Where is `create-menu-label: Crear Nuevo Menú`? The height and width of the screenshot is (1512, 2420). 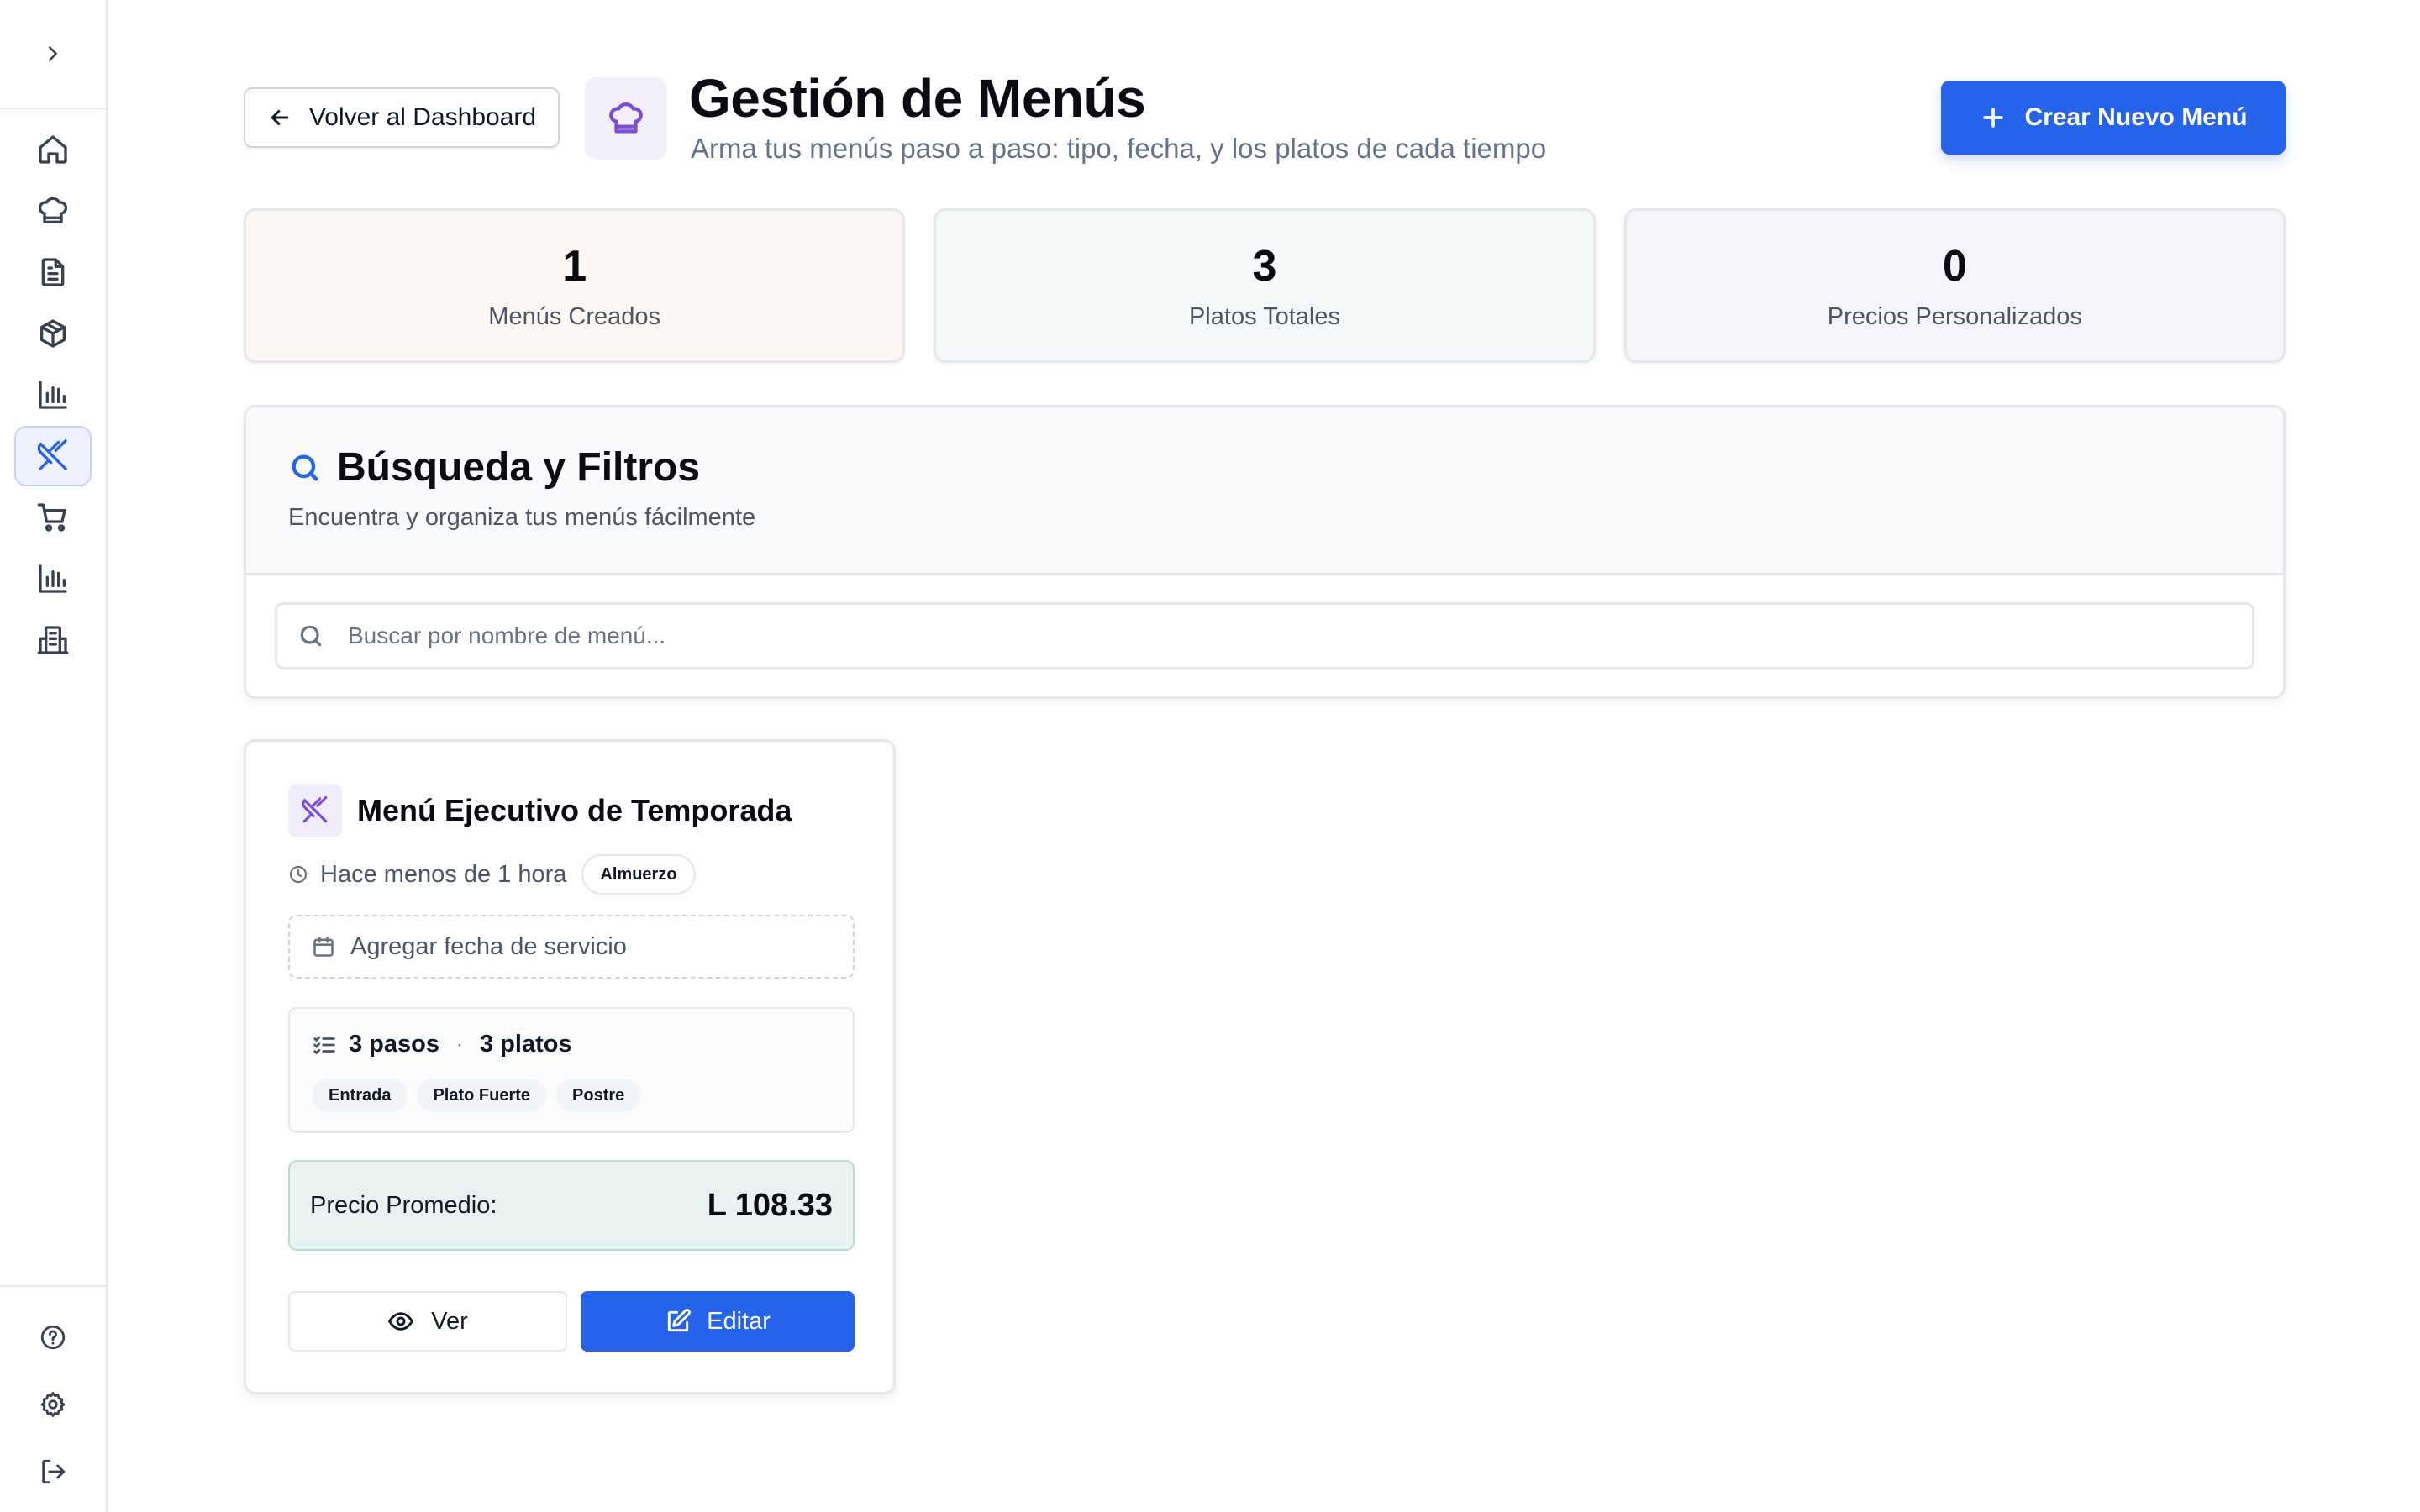 create-menu-label: Crear Nuevo Menú is located at coordinates (2136, 117).